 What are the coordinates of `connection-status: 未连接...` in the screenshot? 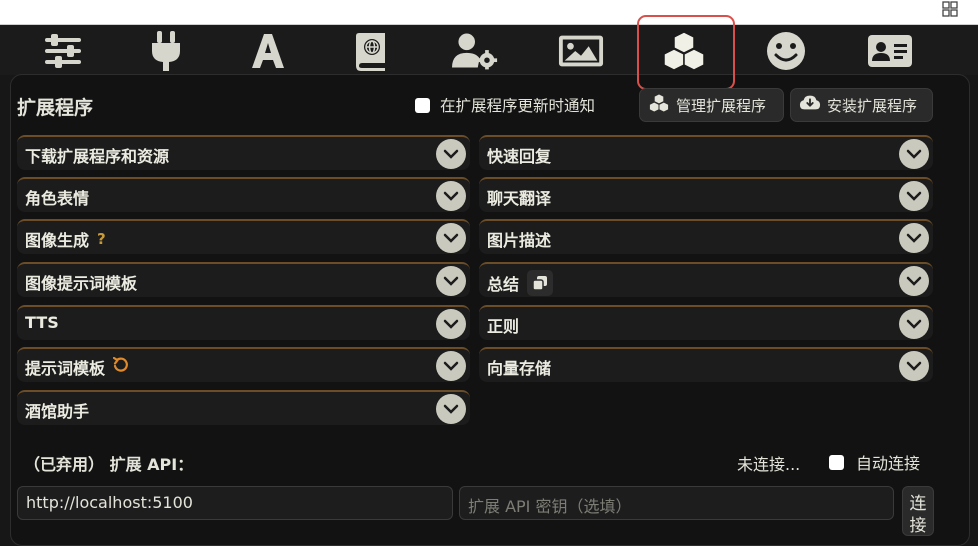 It's located at (769, 464).